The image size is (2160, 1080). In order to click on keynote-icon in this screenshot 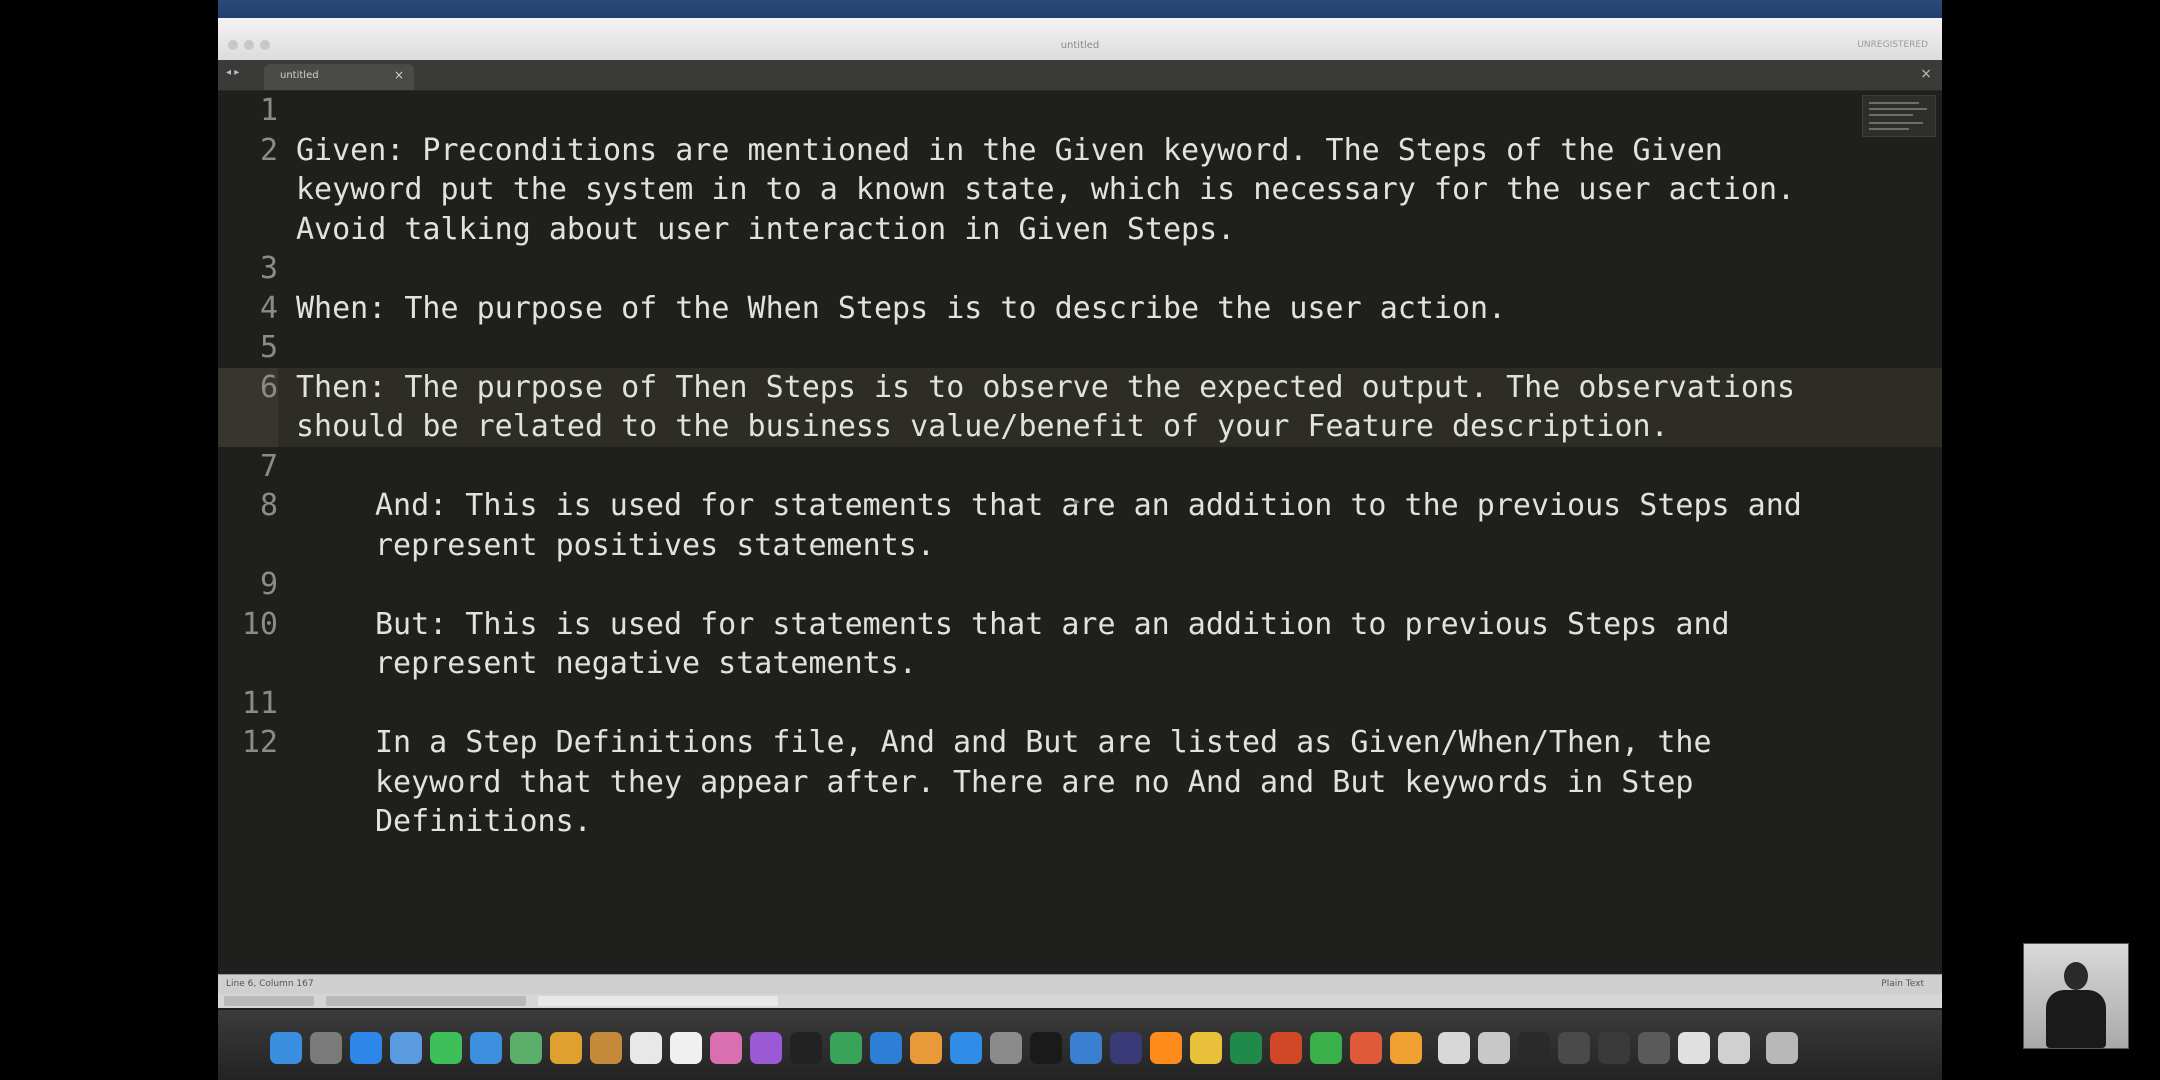, I will do `click(886, 1048)`.